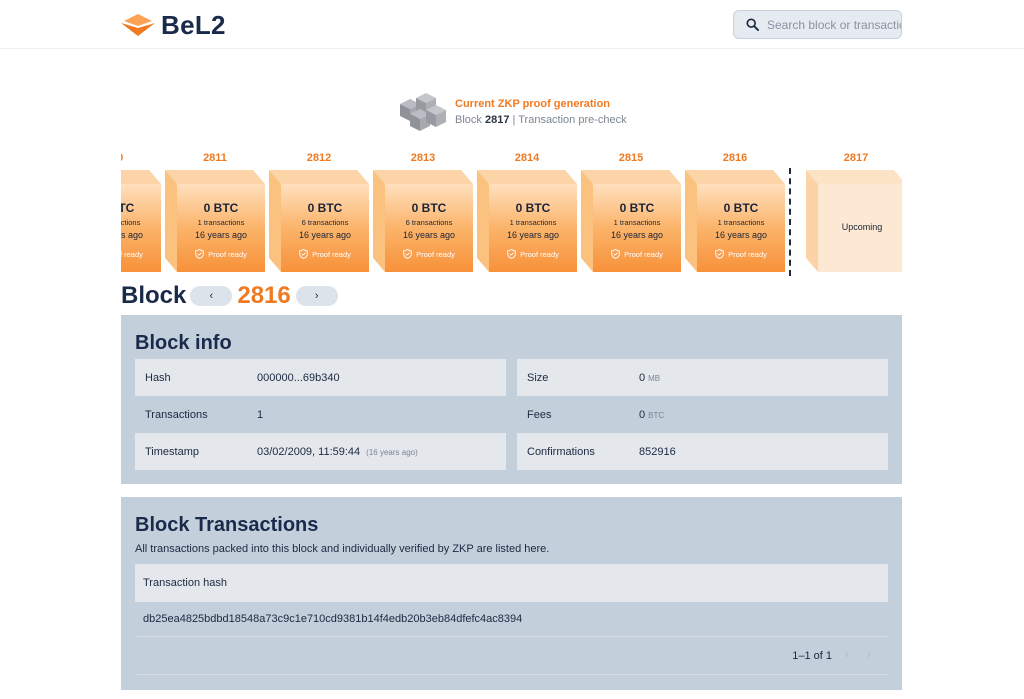 The width and height of the screenshot is (1024, 699). What do you see at coordinates (538, 377) in the screenshot?
I see `size-label: Size` at bounding box center [538, 377].